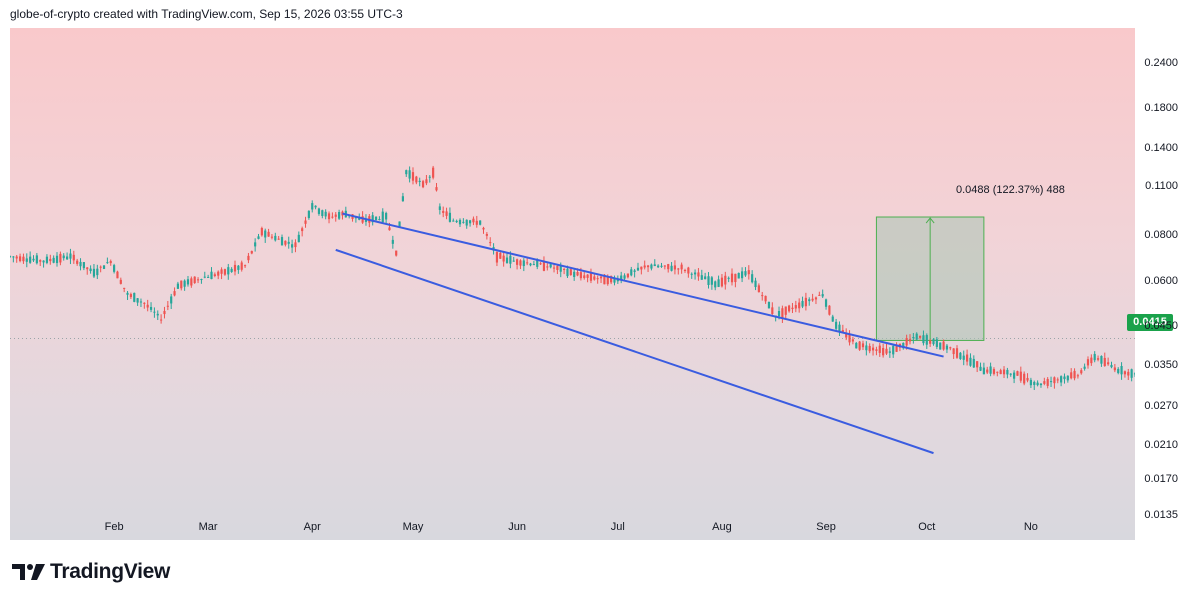 Image resolution: width=1200 pixels, height=601 pixels. I want to click on price-axis-tick: 0.0450, so click(1161, 325).